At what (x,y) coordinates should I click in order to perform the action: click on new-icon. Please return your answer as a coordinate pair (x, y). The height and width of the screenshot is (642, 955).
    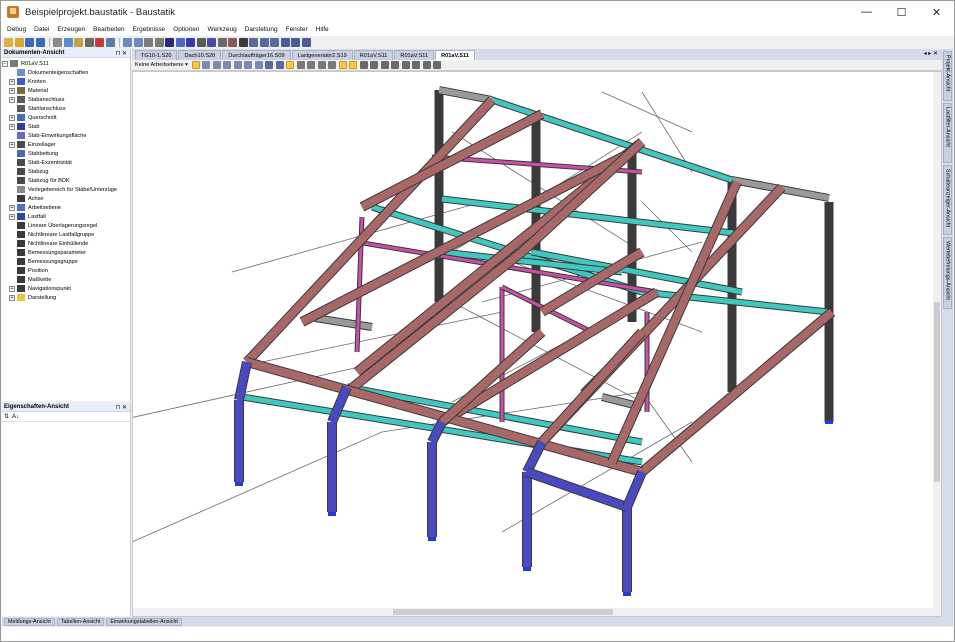
    Looking at the image, I should click on (8, 42).